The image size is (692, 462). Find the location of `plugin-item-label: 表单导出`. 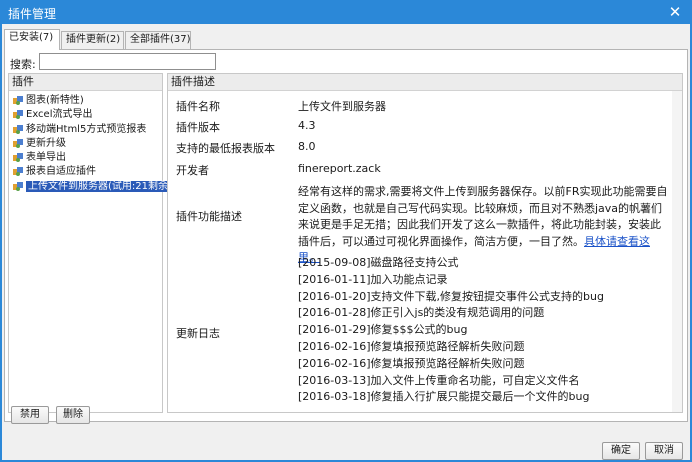

plugin-item-label: 表单导出 is located at coordinates (46, 158).